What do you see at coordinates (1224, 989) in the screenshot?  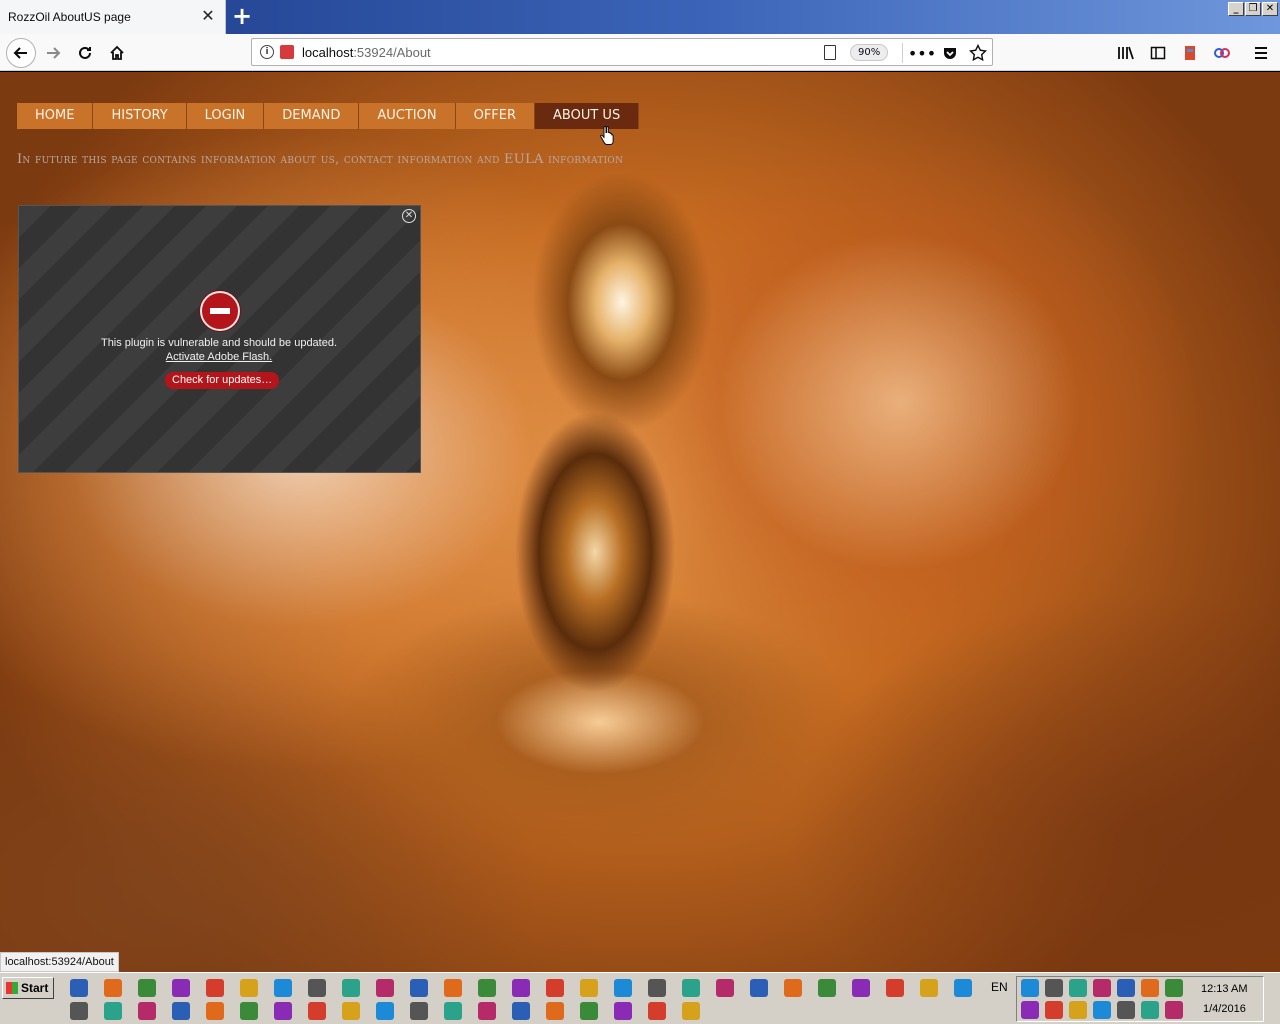 I see `clock-time: 12:13 AM` at bounding box center [1224, 989].